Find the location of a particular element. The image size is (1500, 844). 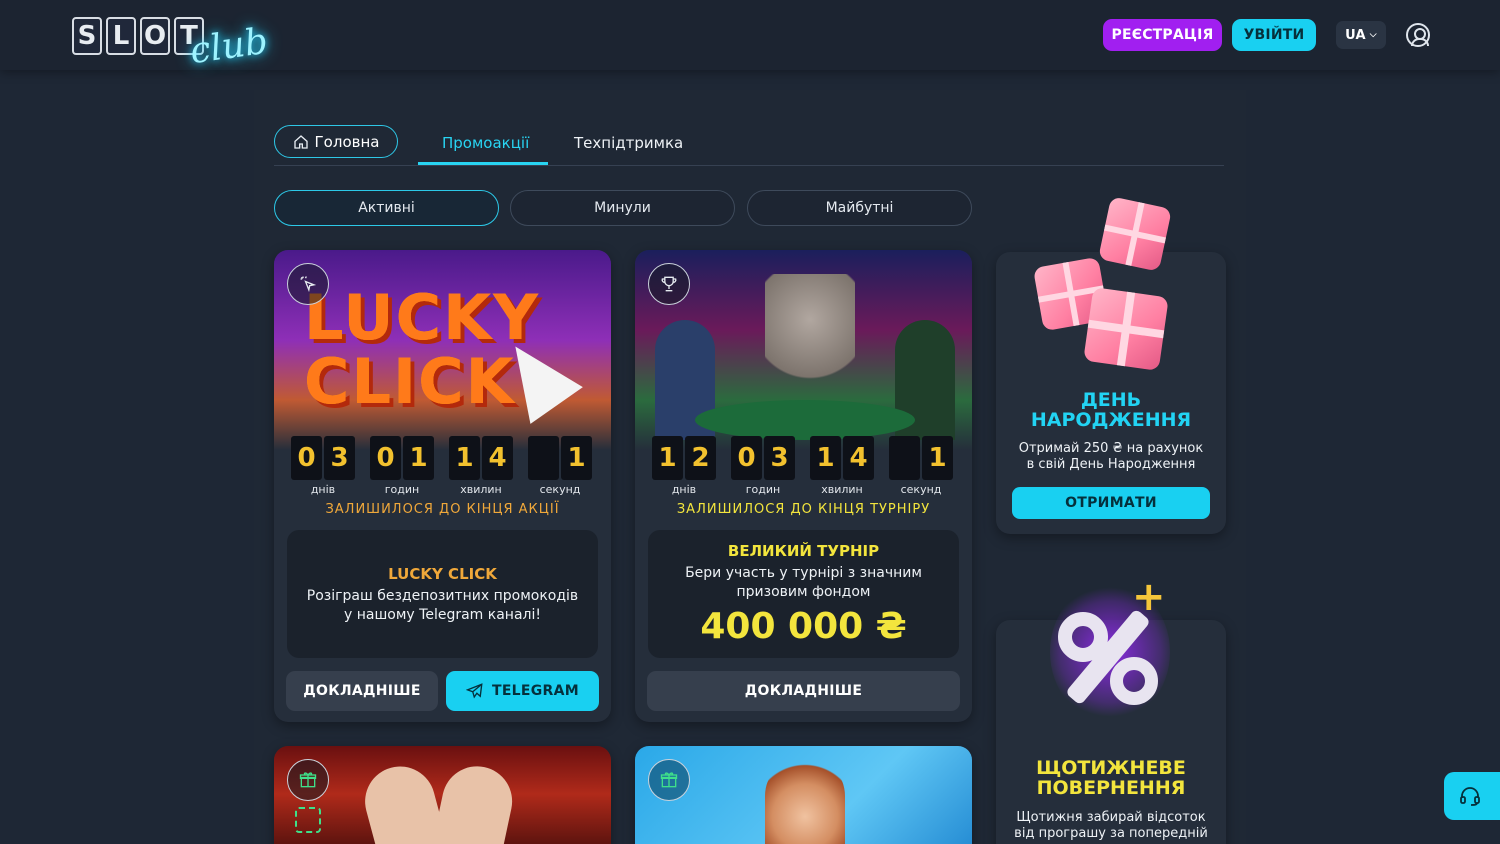

telegram-button: TELEGRAM is located at coordinates (522, 691).